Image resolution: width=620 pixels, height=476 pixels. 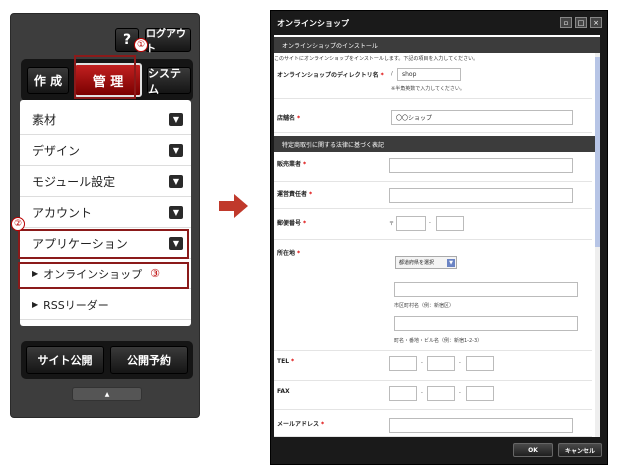 I want to click on seller-row: 販売業者 *, so click(x=433, y=167).